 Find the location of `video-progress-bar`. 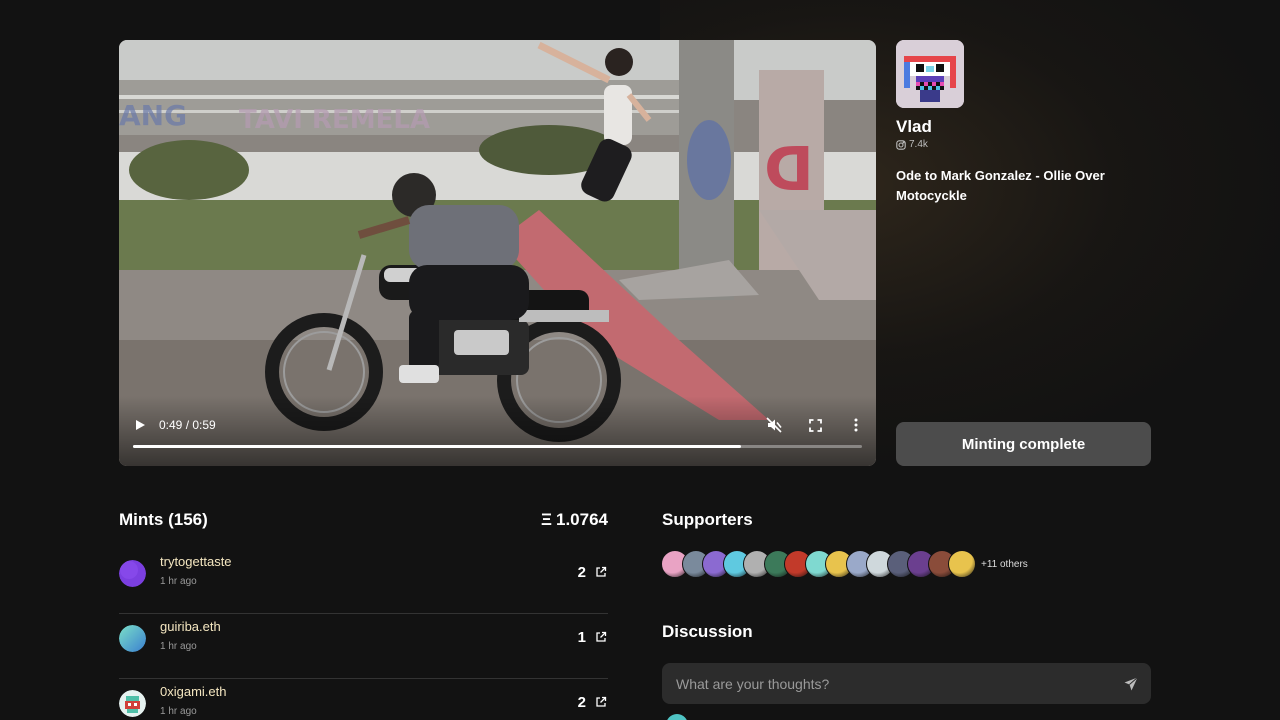

video-progress-bar is located at coordinates (497, 446).